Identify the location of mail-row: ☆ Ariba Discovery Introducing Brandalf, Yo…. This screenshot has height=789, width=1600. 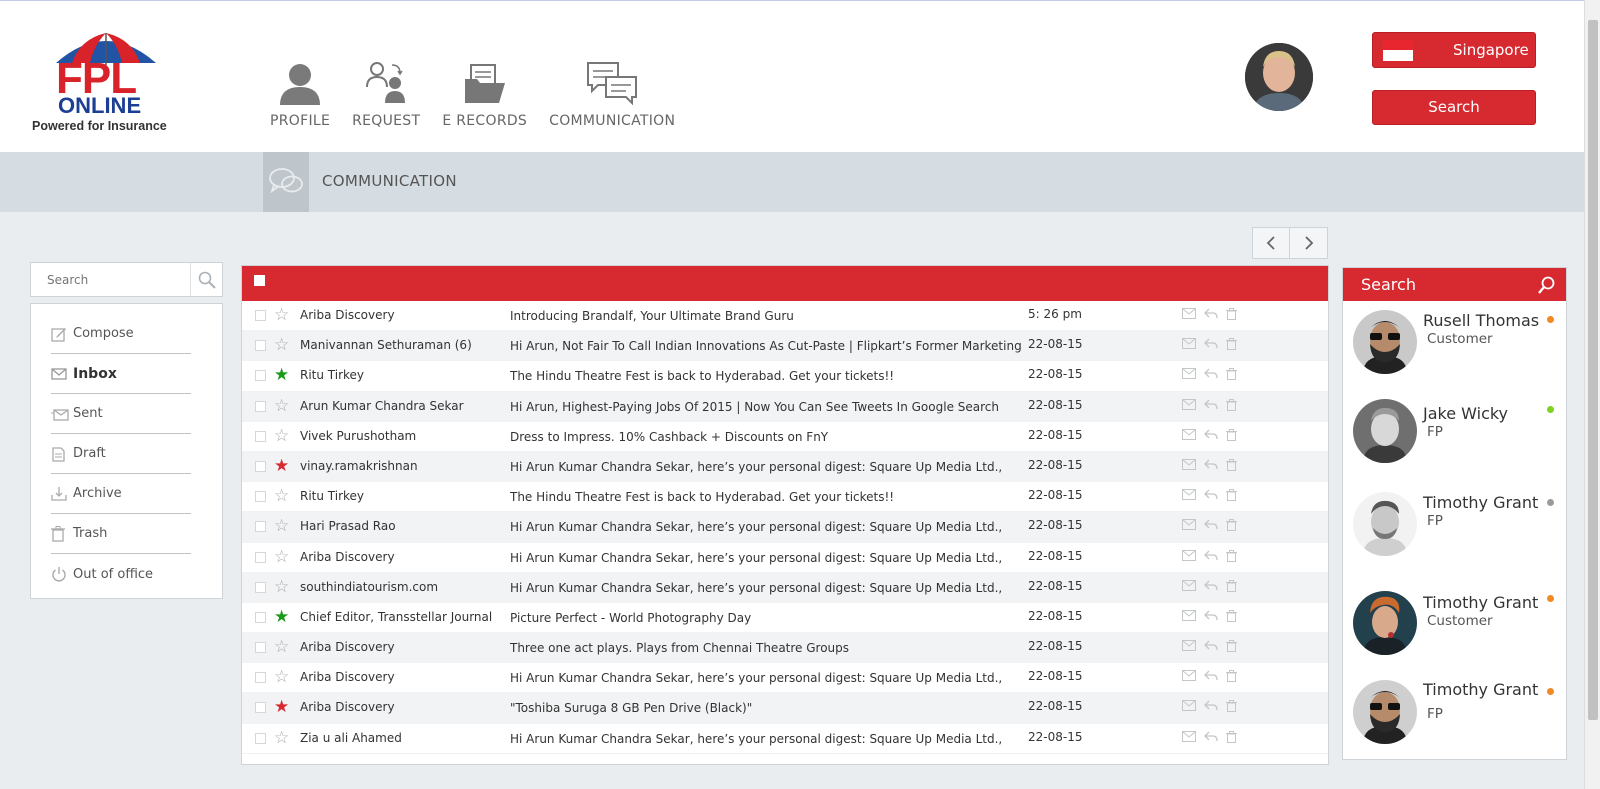
(785, 316).